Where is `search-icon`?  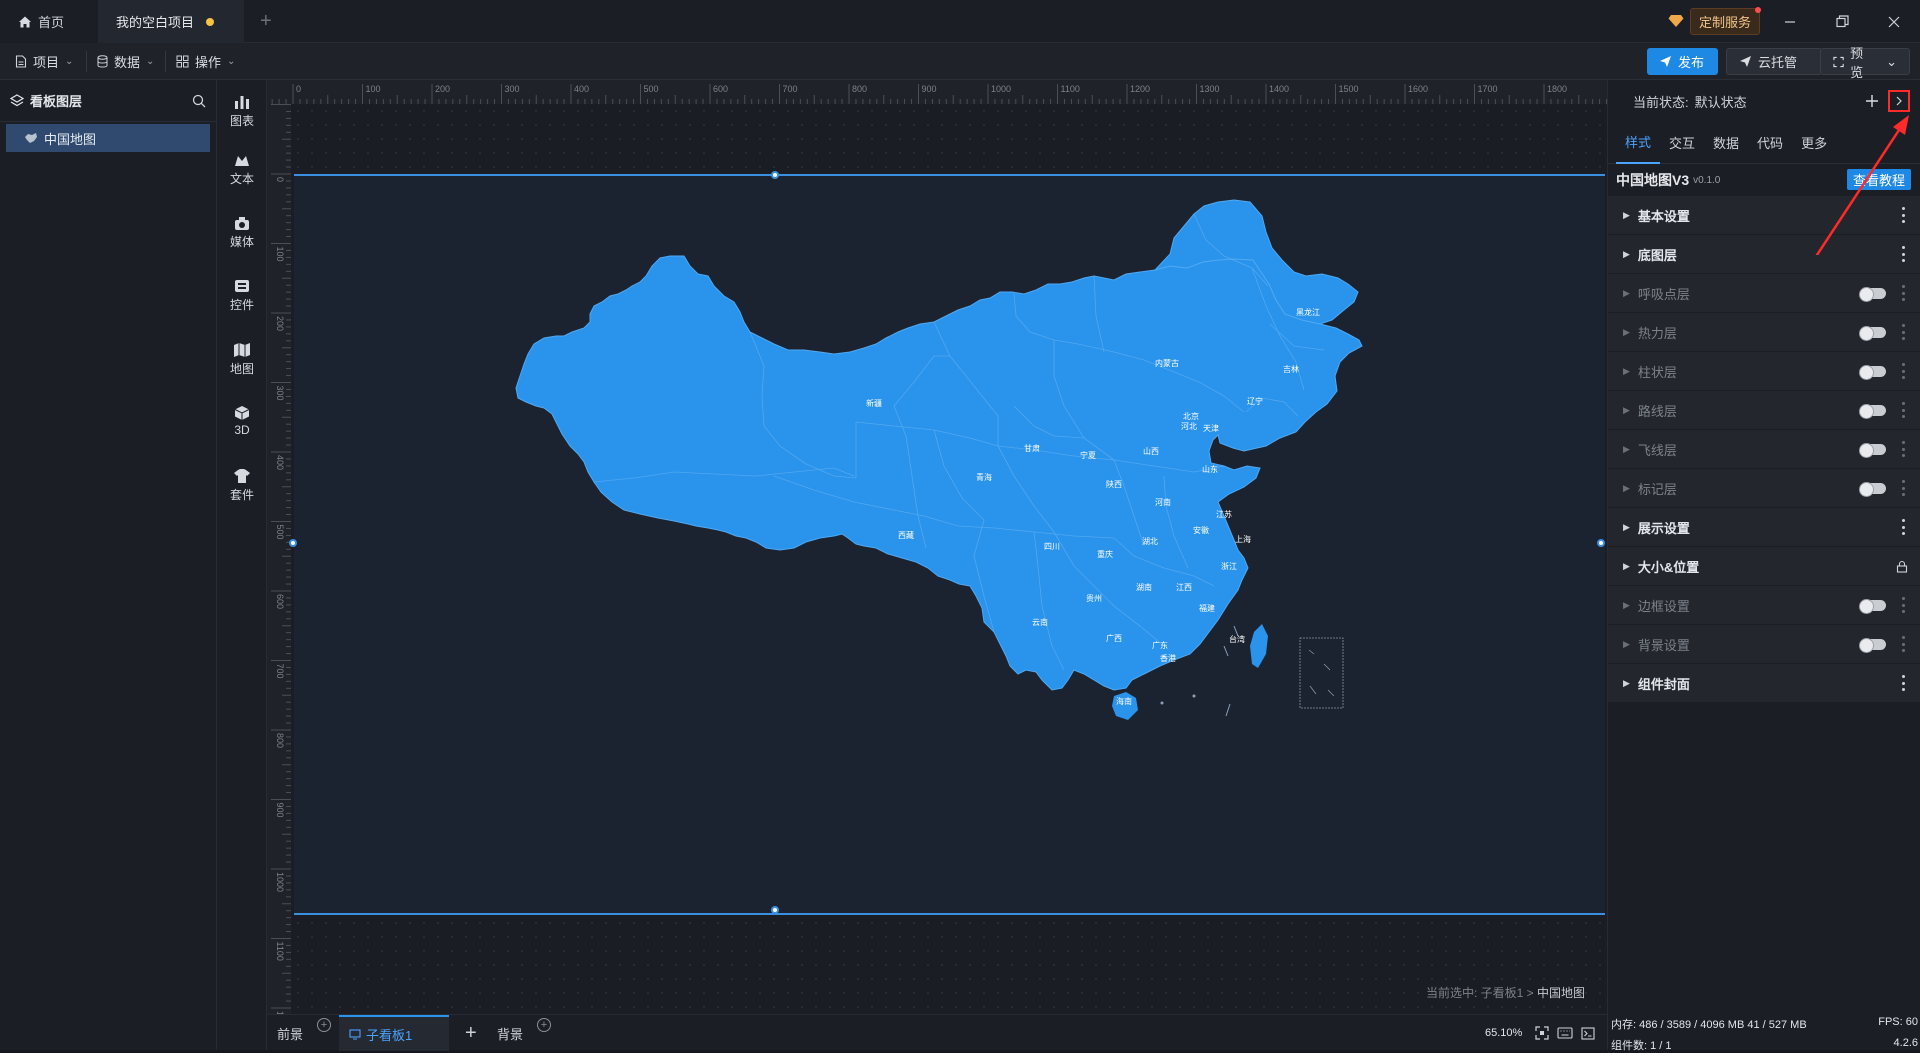
search-icon is located at coordinates (199, 101).